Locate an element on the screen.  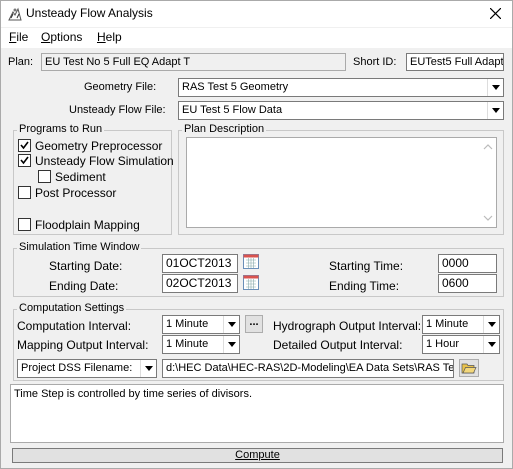
unsteady-flow-file-select: EU Test 5 Flow Data is located at coordinates (341, 110).